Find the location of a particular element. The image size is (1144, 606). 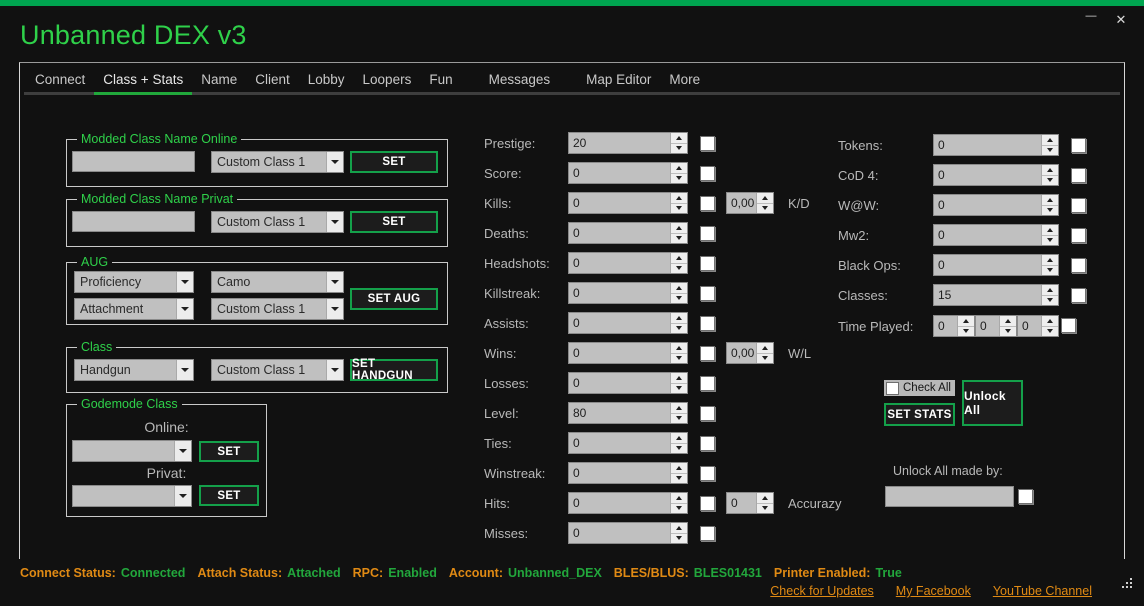

link-my-facebook: My Facebook is located at coordinates (933, 591).